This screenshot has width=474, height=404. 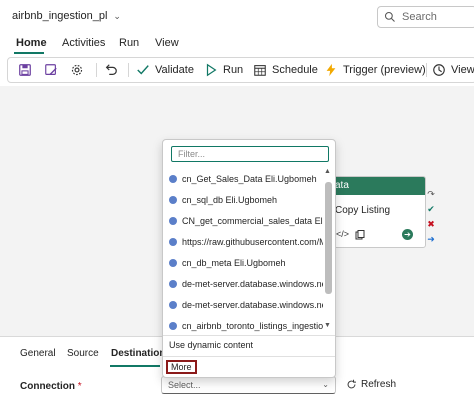 I want to click on scroll-thumb, so click(x=328, y=238).